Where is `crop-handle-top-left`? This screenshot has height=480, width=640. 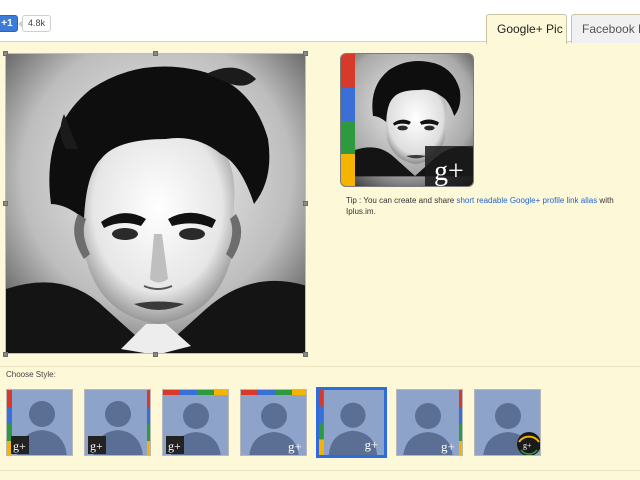 crop-handle-top-left is located at coordinates (5, 53).